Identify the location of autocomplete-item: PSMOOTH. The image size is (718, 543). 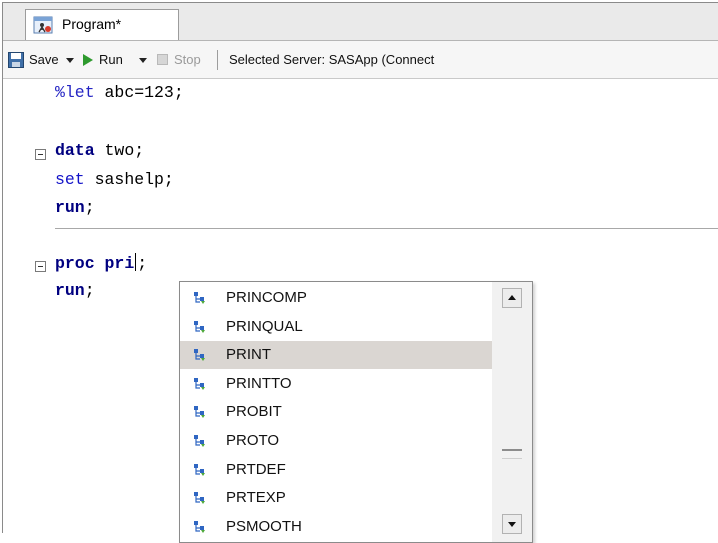
(336, 527).